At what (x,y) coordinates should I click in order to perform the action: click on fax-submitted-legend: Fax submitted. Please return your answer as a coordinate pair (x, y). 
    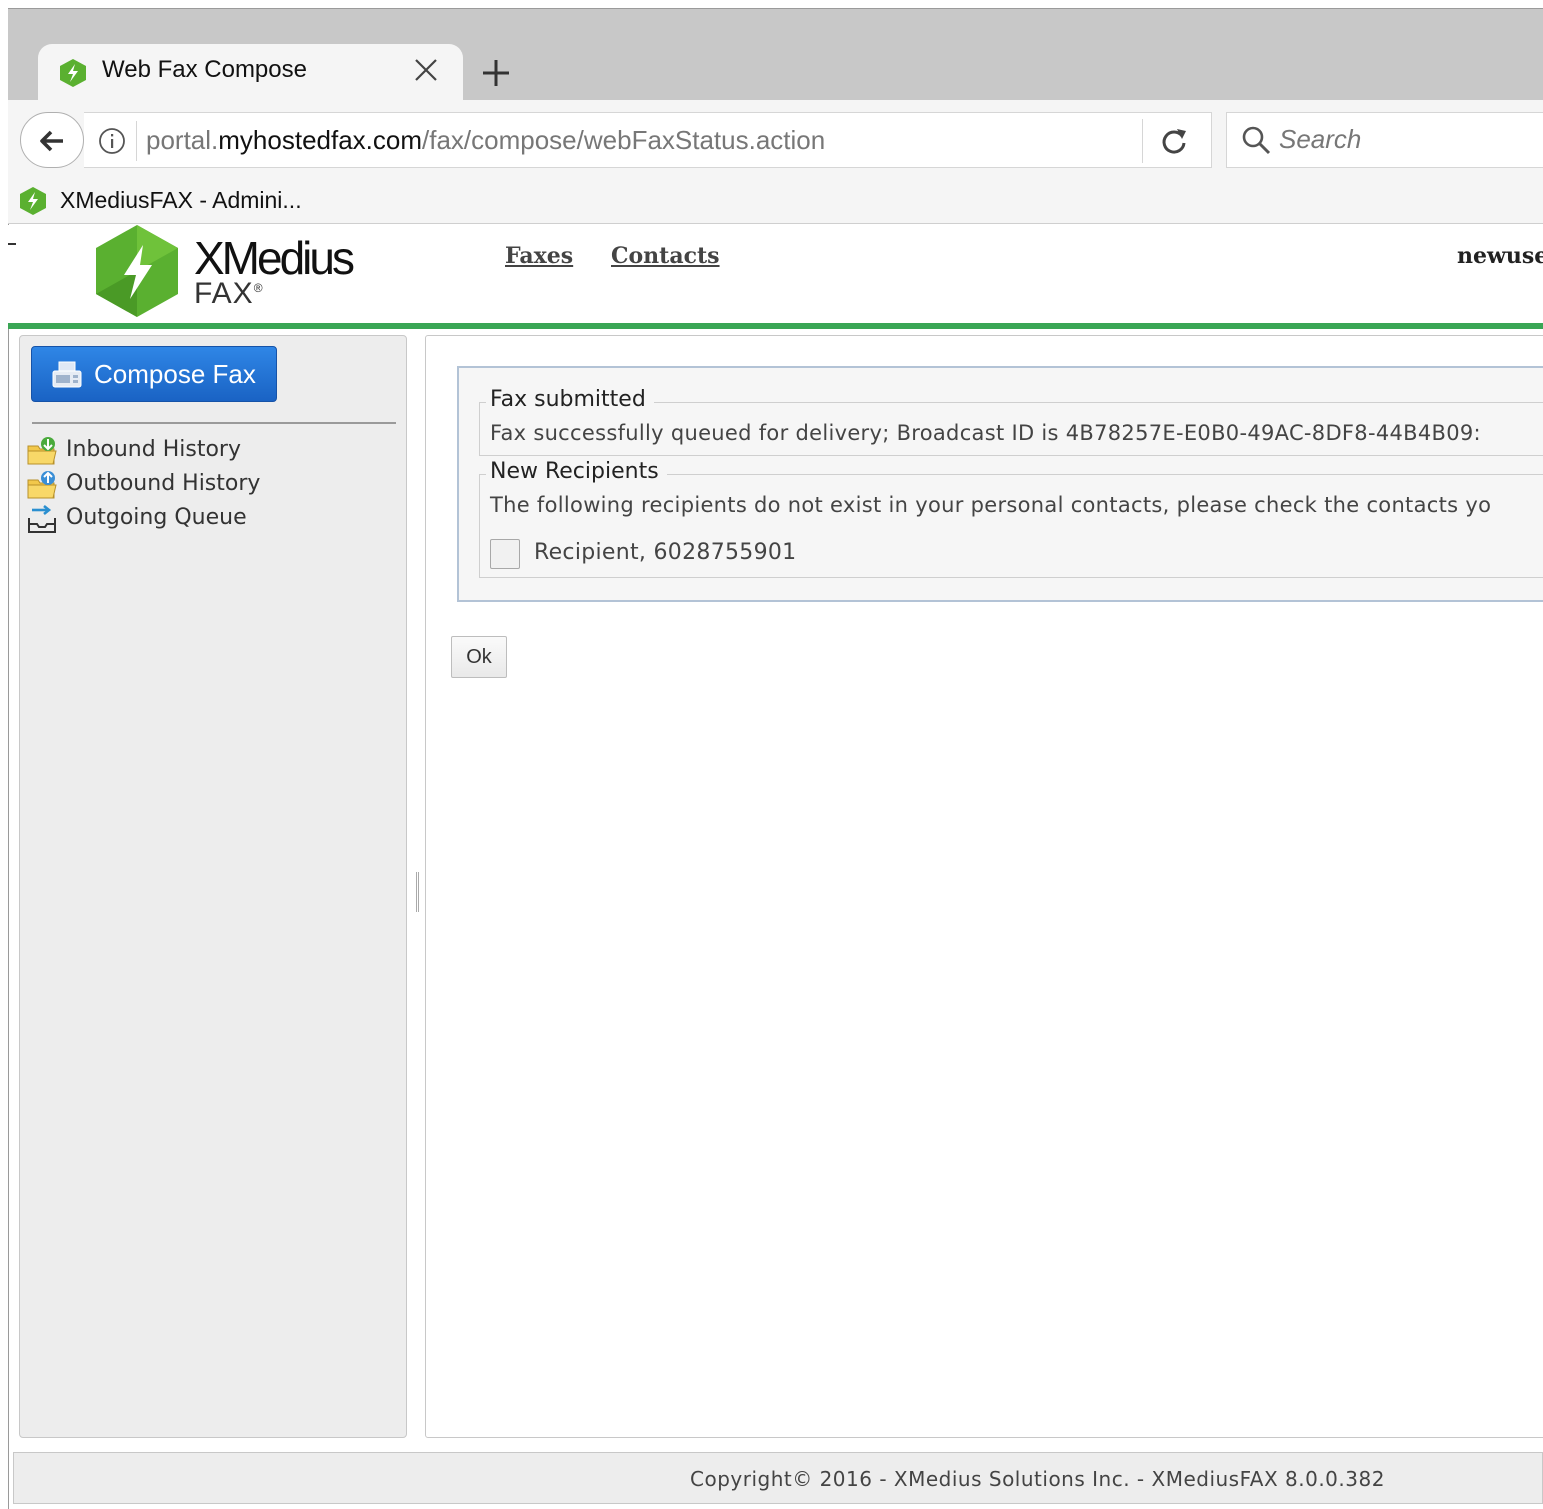
    Looking at the image, I should click on (570, 399).